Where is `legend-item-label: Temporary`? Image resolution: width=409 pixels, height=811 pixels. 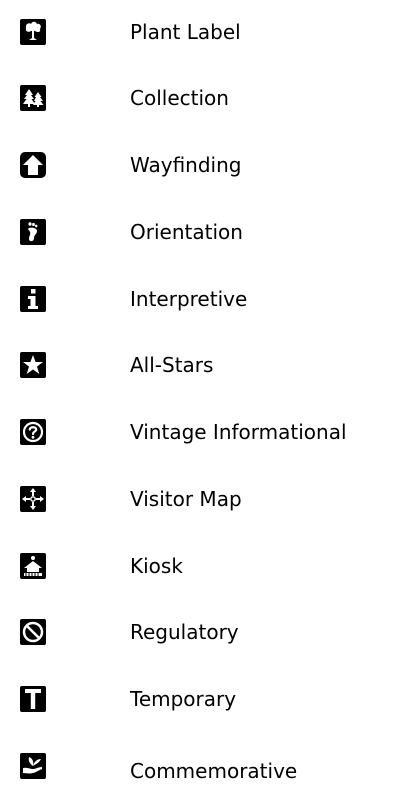
legend-item-label: Temporary is located at coordinates (183, 699).